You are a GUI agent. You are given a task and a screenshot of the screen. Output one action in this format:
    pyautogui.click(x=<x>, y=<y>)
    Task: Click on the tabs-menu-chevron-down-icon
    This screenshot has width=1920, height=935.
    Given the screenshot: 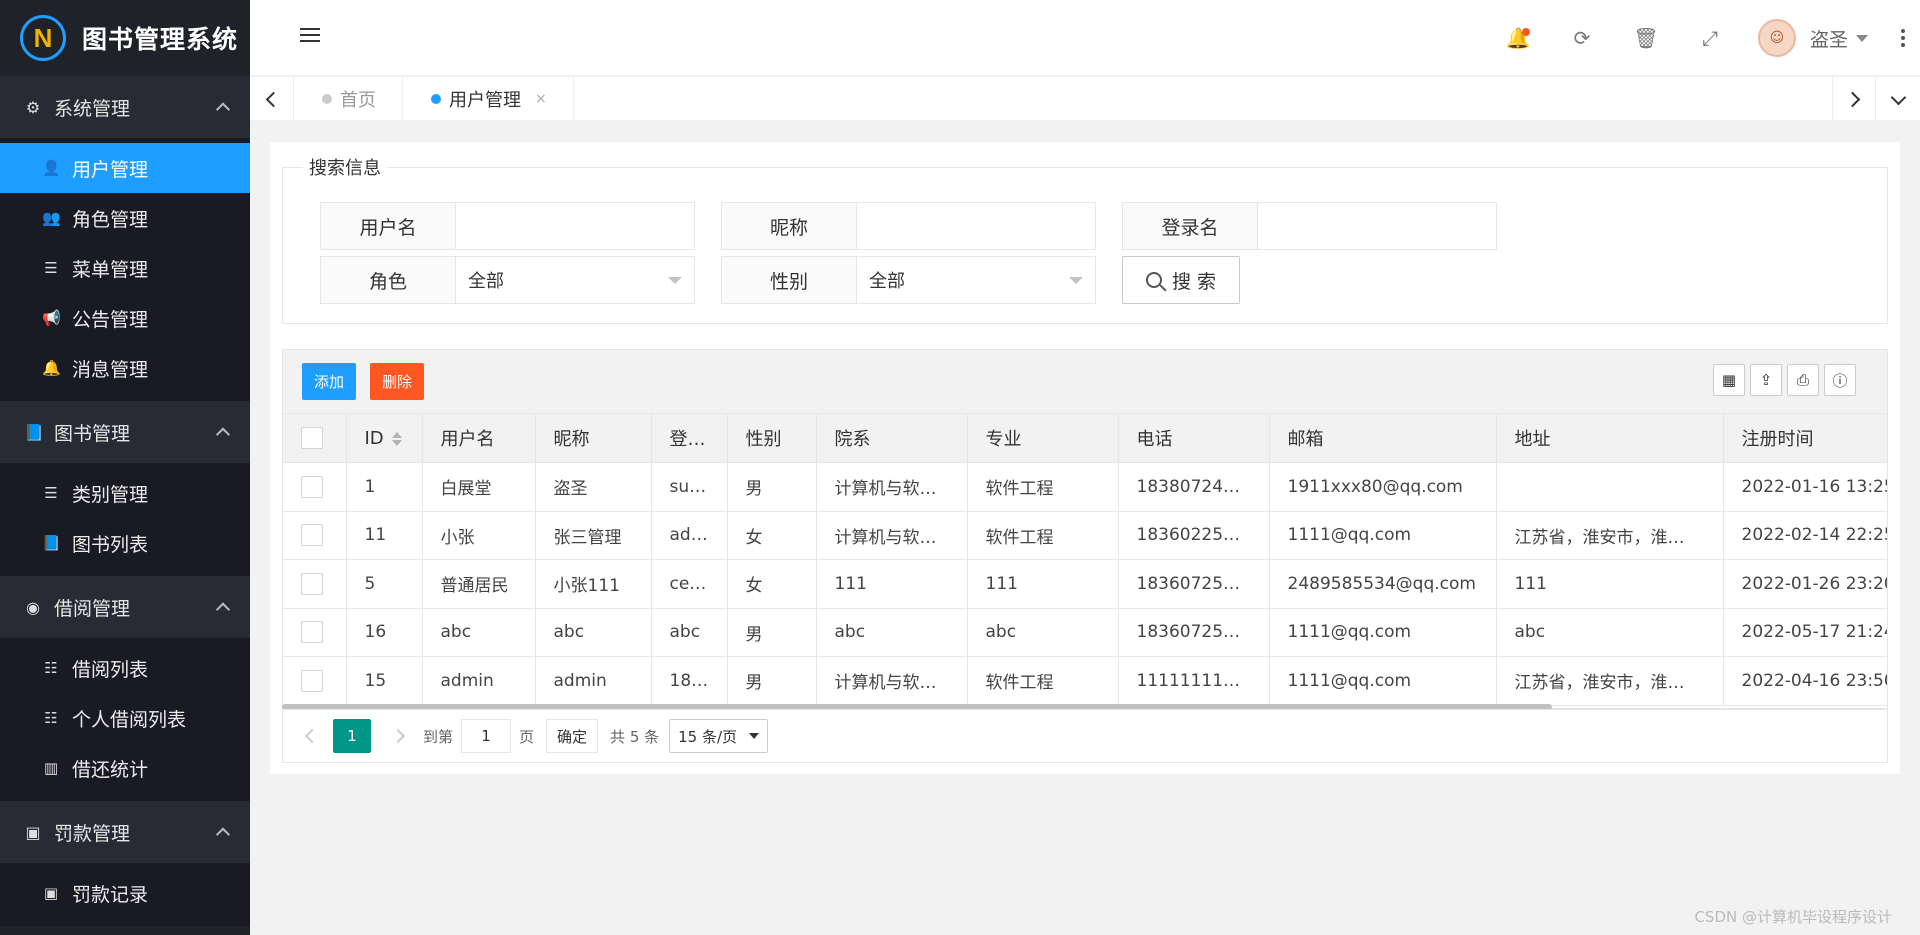 What is the action you would take?
    pyautogui.click(x=1898, y=99)
    